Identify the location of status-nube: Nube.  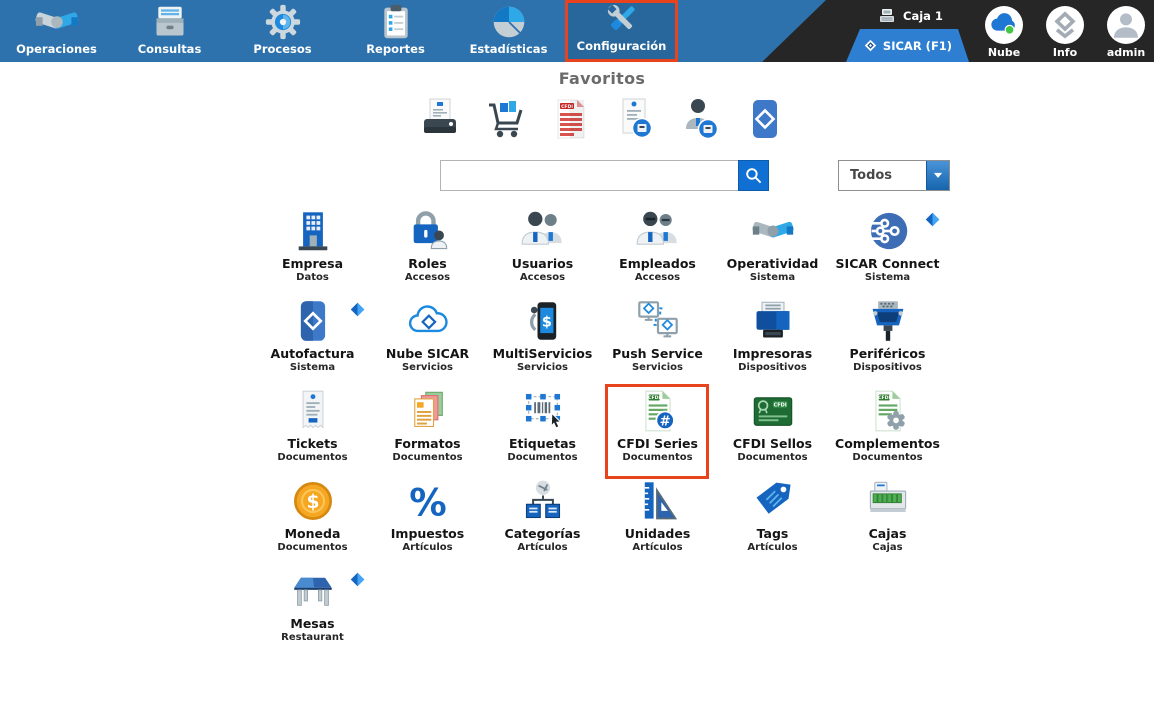
(1004, 32).